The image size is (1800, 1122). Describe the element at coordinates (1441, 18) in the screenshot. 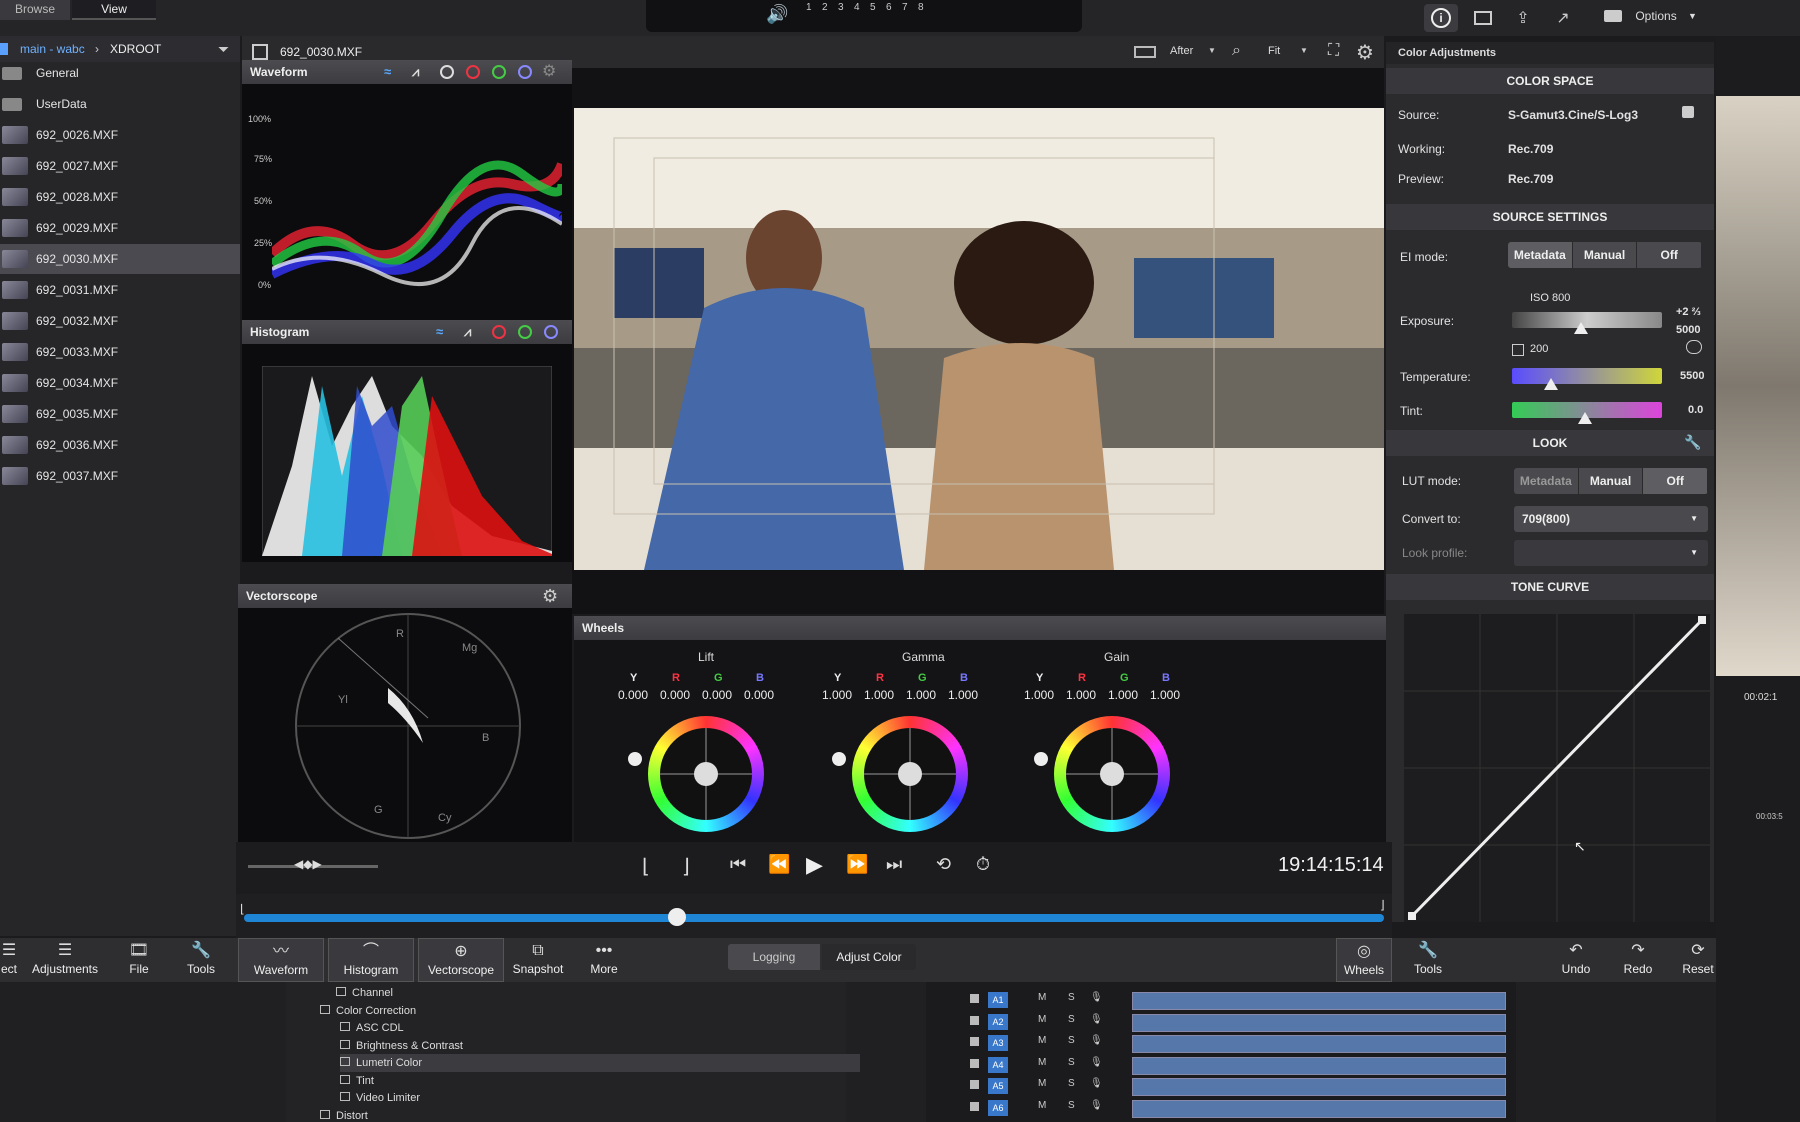

I see `info-button: i` at that location.